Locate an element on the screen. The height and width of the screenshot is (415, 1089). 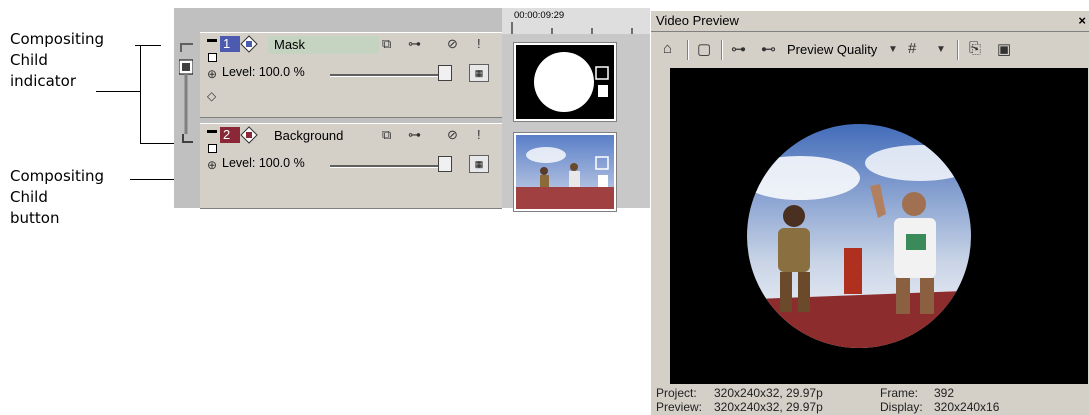
timeline-ruler: 00:00:09:29 is located at coordinates (576, 21).